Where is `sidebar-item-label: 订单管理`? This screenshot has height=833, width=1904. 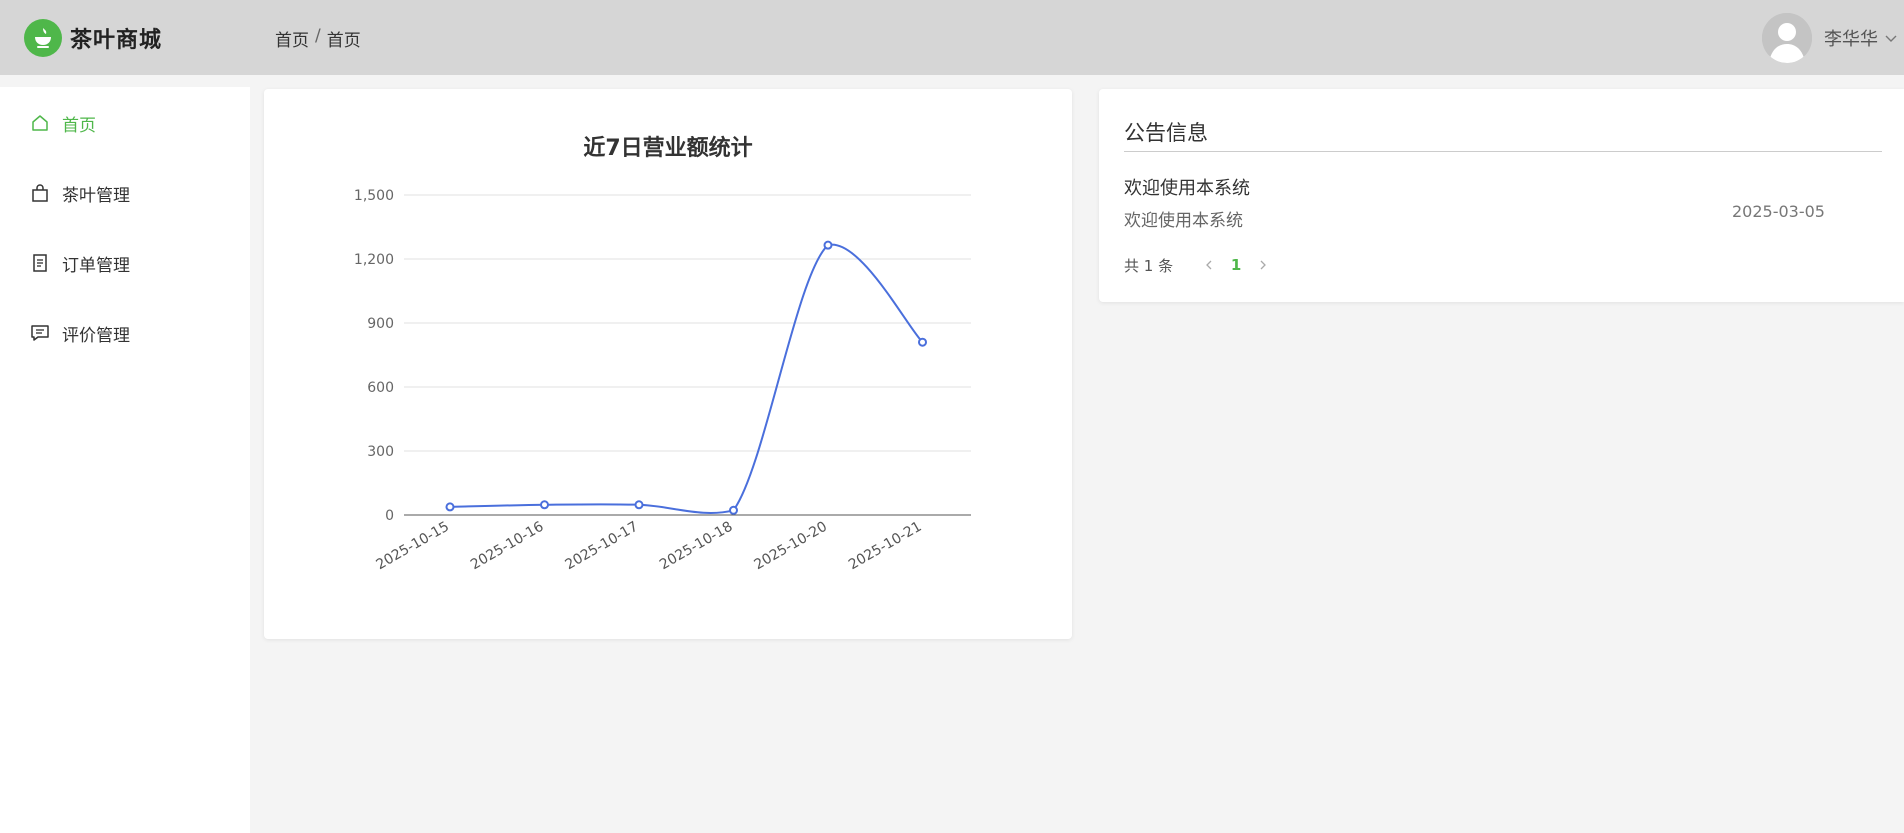 sidebar-item-label: 订单管理 is located at coordinates (96, 265).